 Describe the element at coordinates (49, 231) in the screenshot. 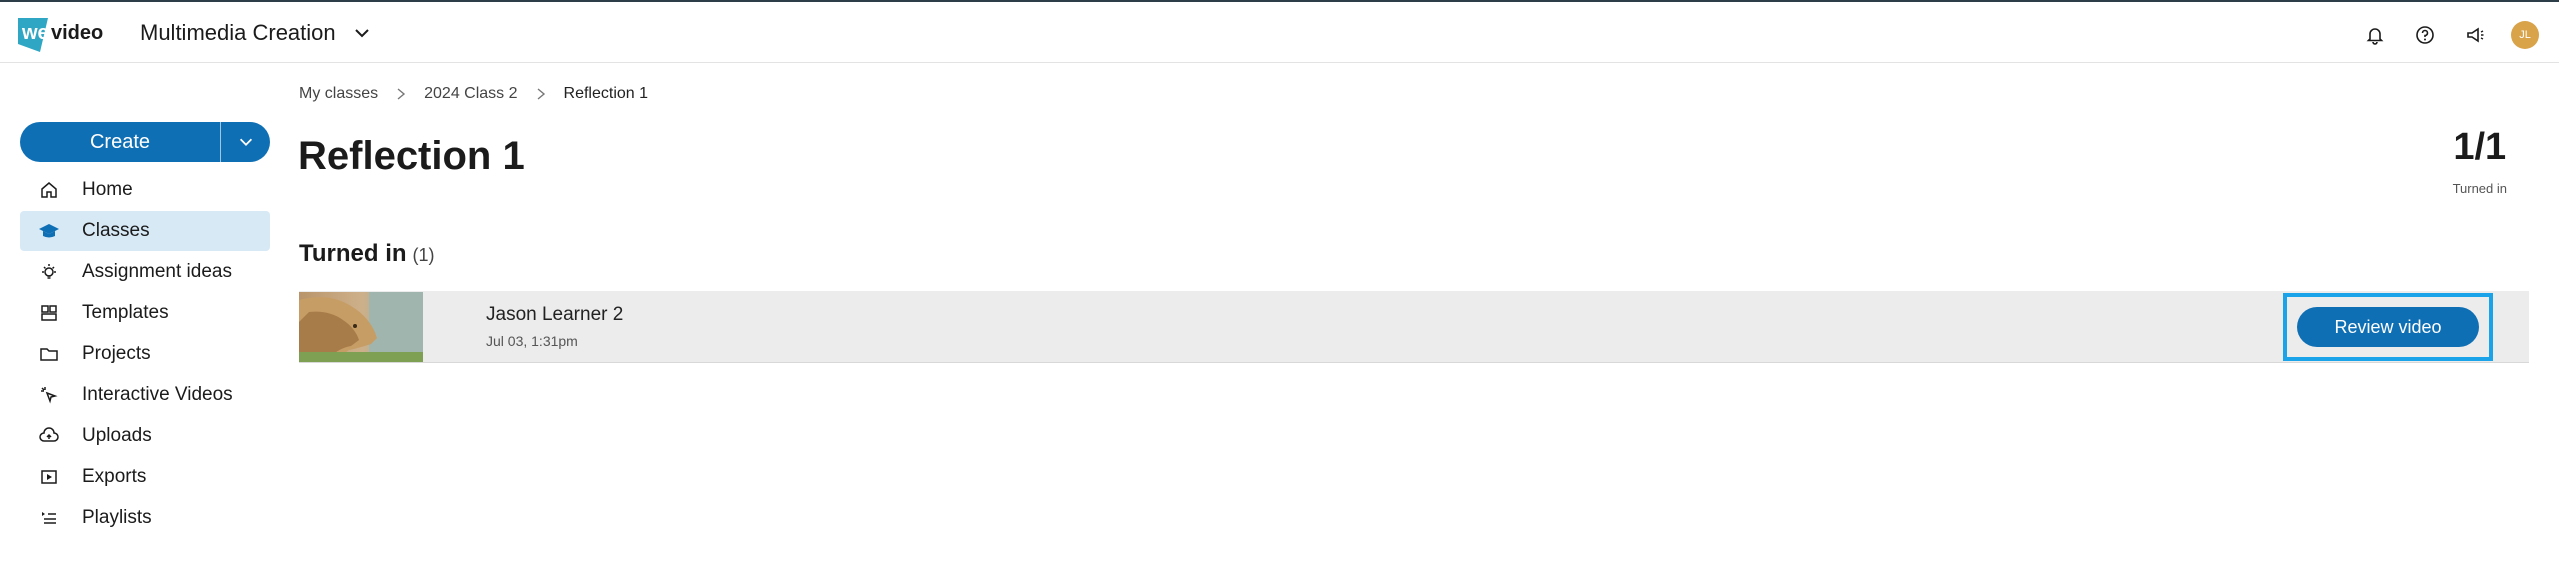

I see `classes-icon` at that location.